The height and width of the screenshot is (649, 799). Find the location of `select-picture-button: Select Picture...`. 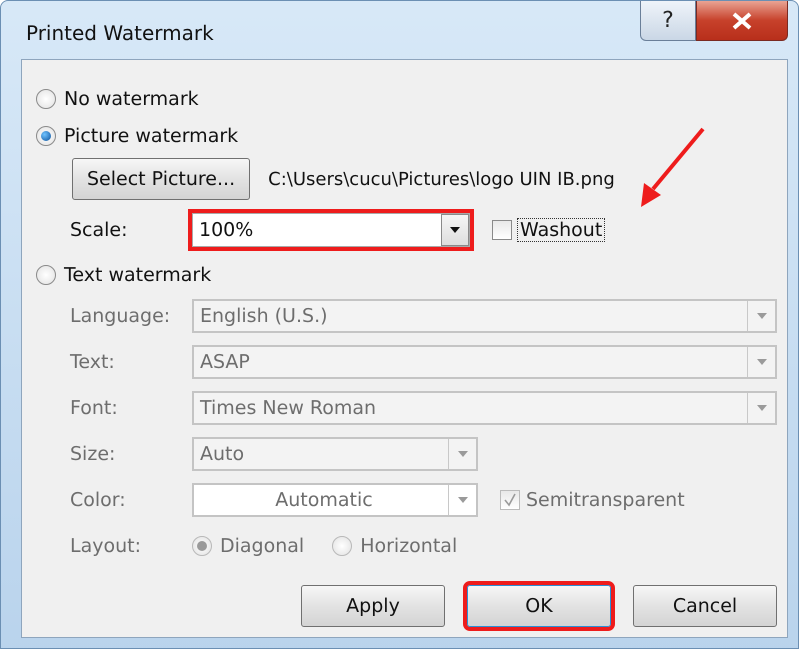

select-picture-button: Select Picture... is located at coordinates (161, 179).